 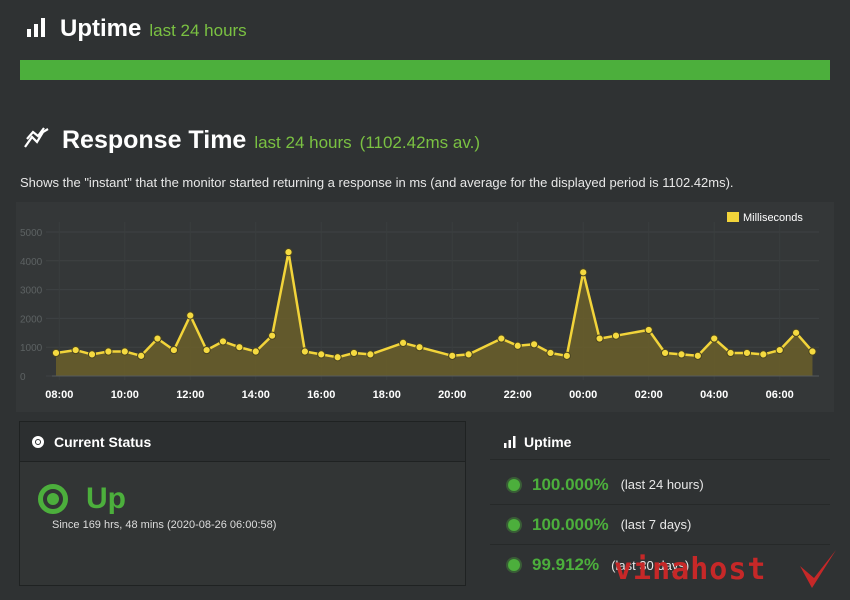 What do you see at coordinates (566, 564) in the screenshot?
I see `uptime-percent: 99.912%` at bounding box center [566, 564].